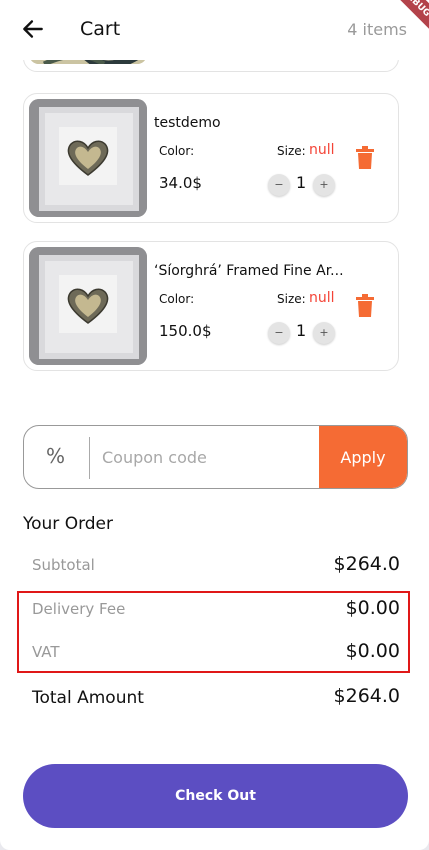 The width and height of the screenshot is (429, 850). I want to click on page-title: Cart, so click(100, 29).